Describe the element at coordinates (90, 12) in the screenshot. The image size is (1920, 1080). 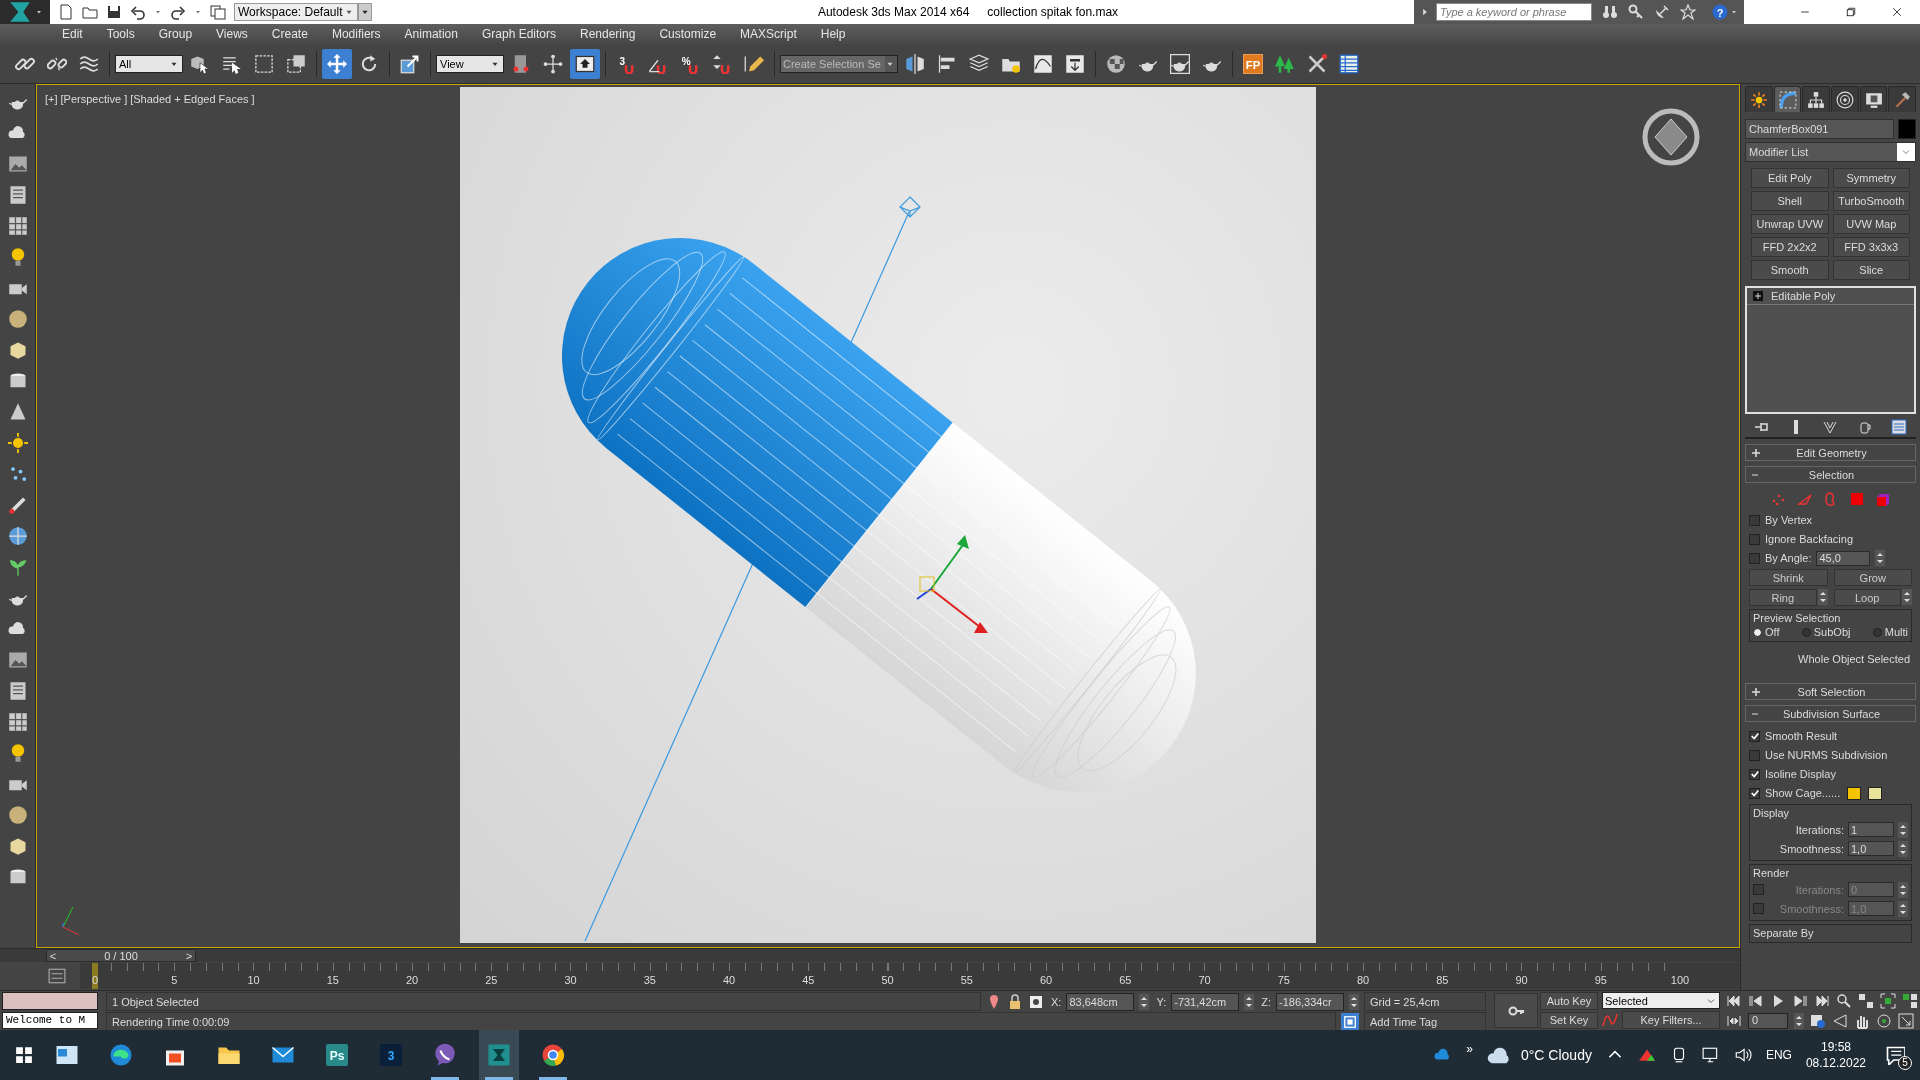
I see `folder-icon` at that location.